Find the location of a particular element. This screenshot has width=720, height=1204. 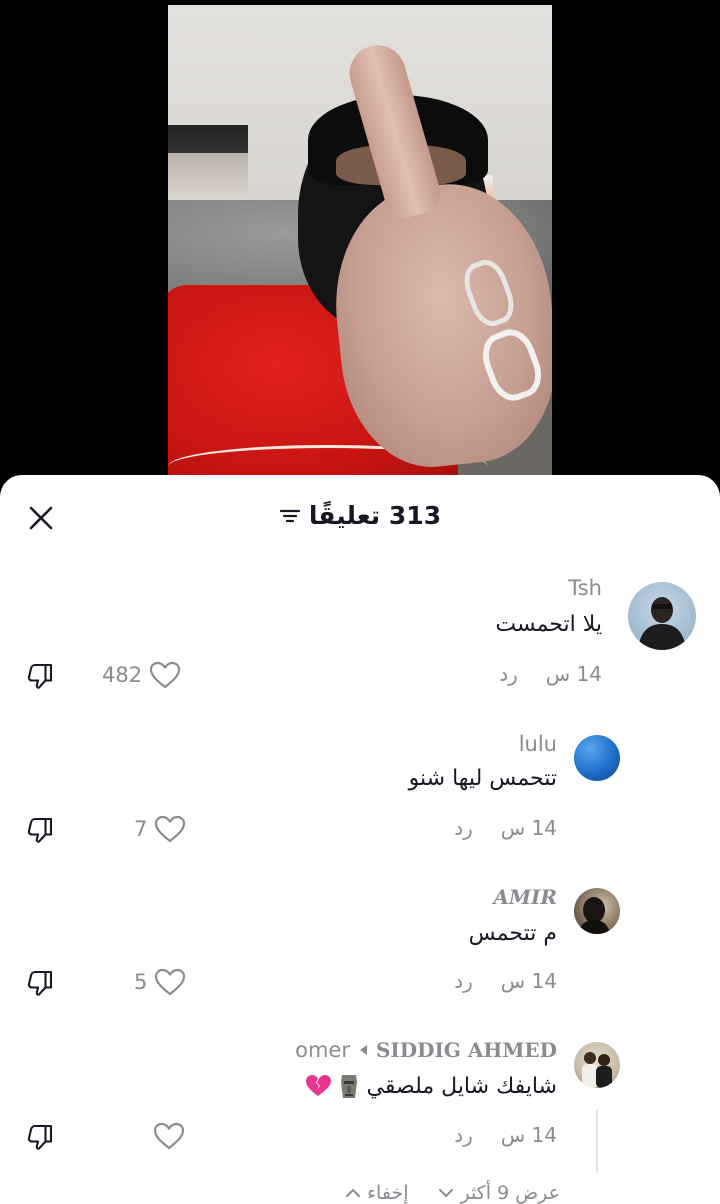

like-button: 7 is located at coordinates (160, 829).